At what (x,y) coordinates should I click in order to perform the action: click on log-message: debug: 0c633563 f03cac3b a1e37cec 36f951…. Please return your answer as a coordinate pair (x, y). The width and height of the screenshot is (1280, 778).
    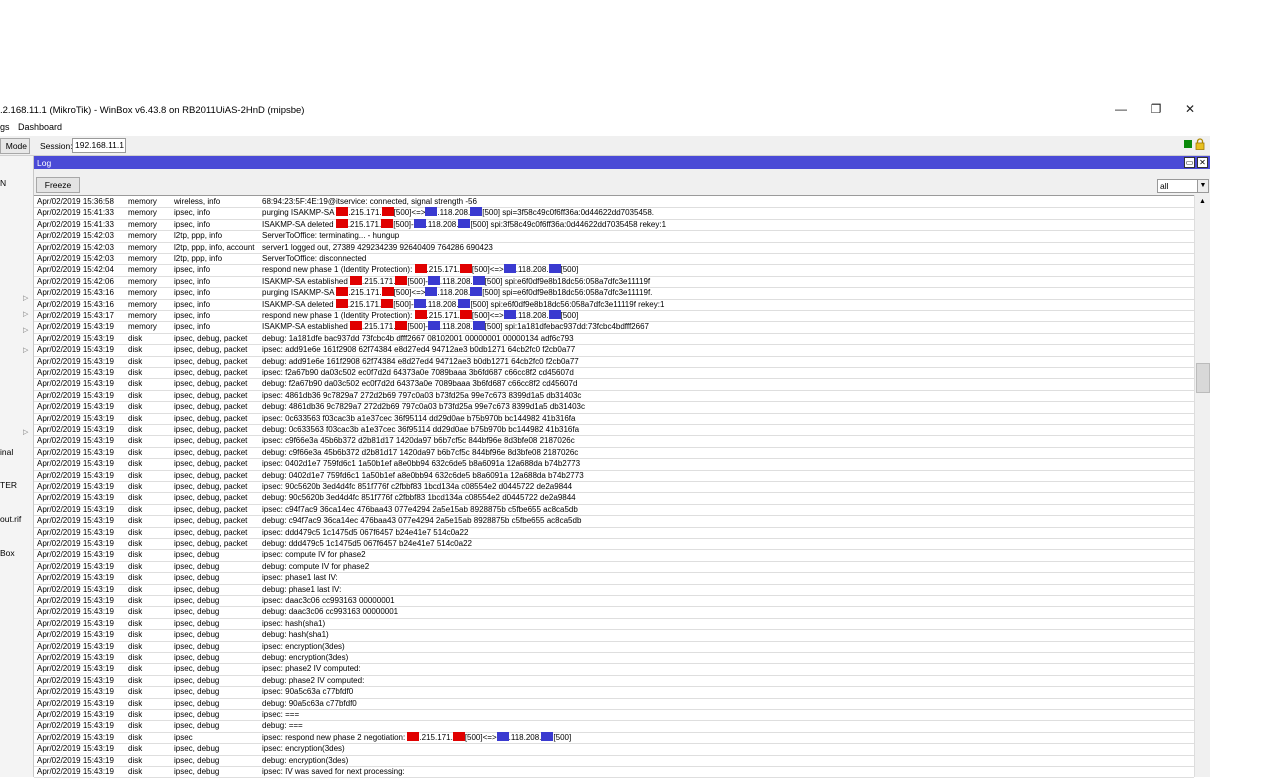
    Looking at the image, I should click on (420, 429).